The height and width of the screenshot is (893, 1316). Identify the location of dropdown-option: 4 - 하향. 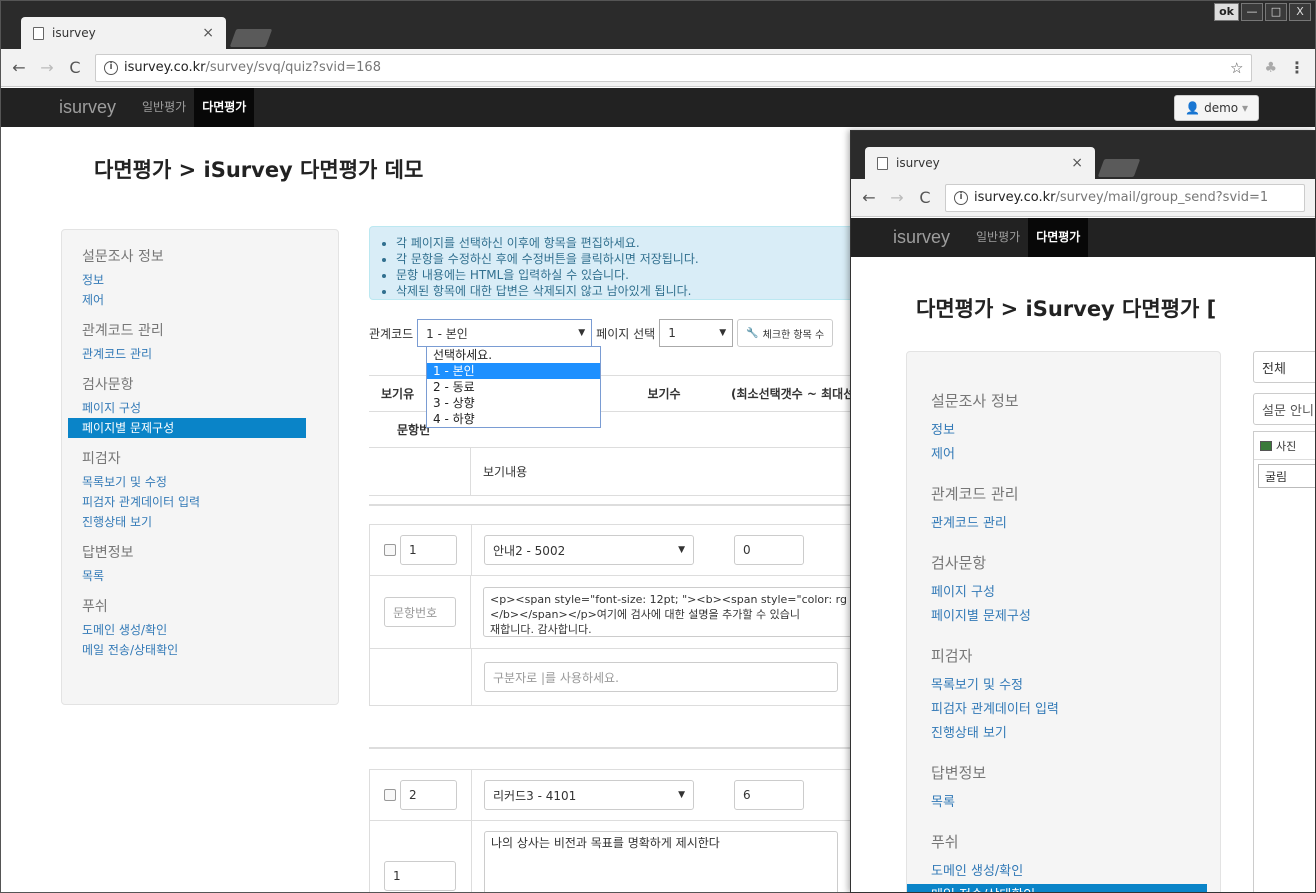
(513, 419).